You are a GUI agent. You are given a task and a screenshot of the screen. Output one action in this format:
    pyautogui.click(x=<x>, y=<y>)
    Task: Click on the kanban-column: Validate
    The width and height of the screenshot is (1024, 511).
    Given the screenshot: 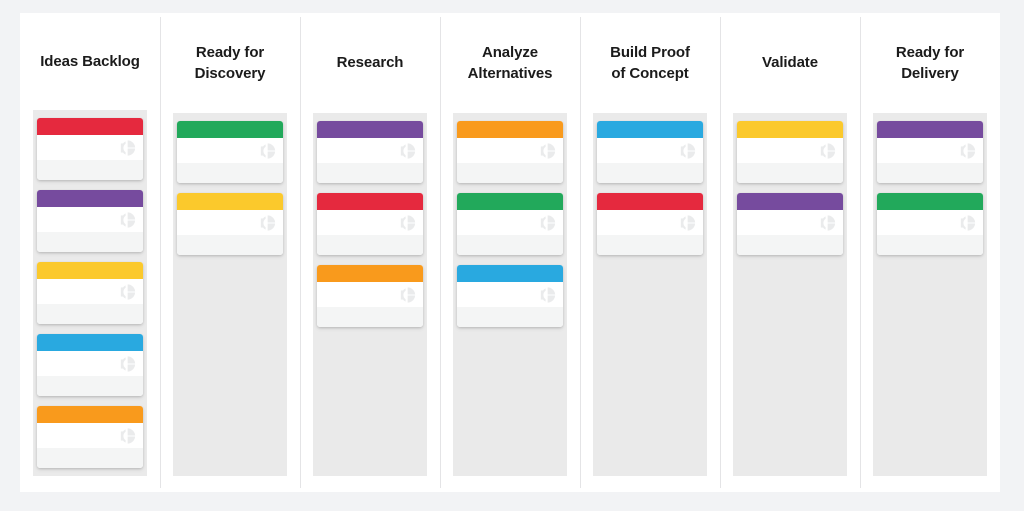 What is the action you would take?
    pyautogui.click(x=790, y=252)
    